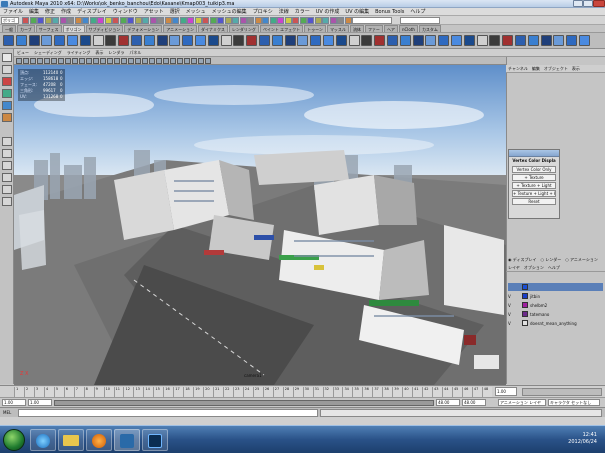 Image resolution: width=605 pixels, height=453 pixels. Describe the element at coordinates (7, 153) in the screenshot. I see `four-view-layout-icon` at that location.